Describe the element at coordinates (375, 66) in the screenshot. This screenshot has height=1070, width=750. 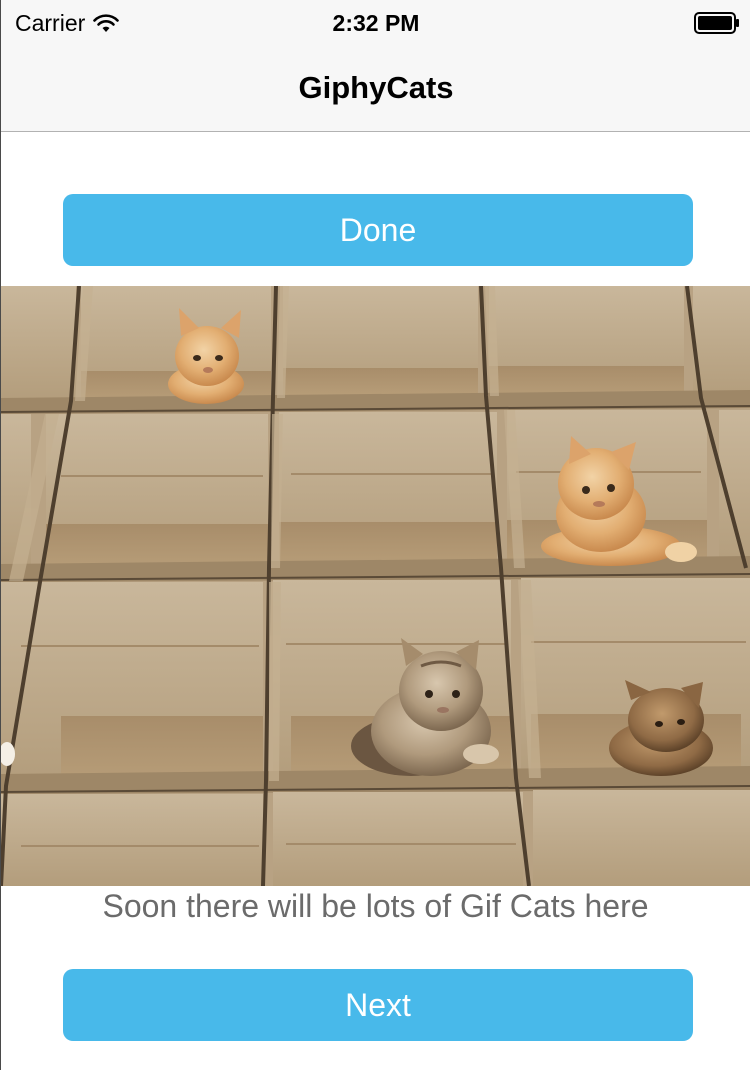
I see `navigation-bar: Carrier 2:32 PM GiphyCats` at that location.